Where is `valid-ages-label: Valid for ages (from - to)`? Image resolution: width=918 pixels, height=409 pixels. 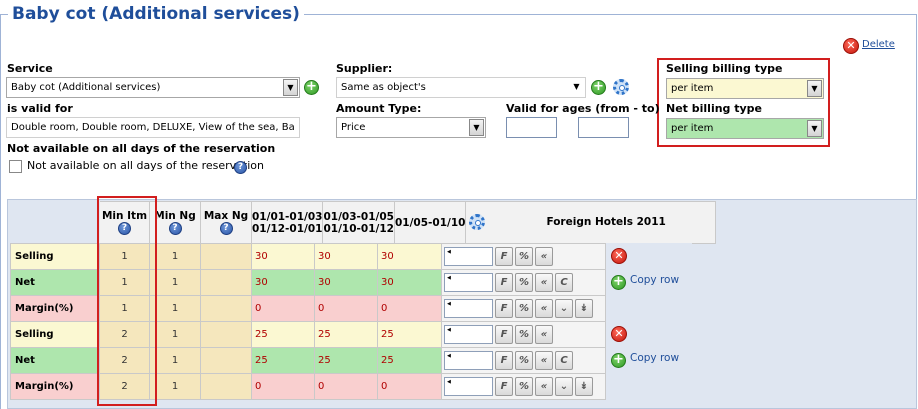
valid-ages-label: Valid for ages (from - to) is located at coordinates (583, 108).